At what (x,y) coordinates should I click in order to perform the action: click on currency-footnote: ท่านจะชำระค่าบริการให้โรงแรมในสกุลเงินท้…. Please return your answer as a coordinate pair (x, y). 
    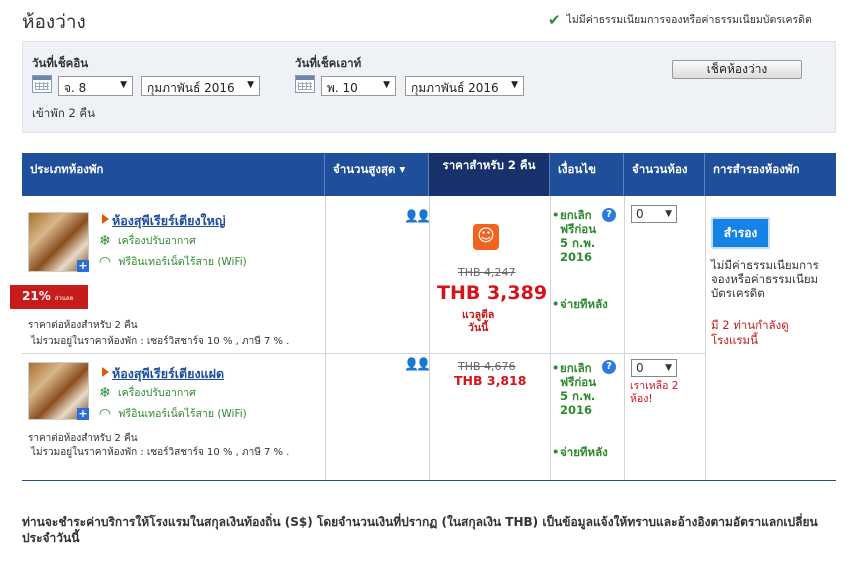
    Looking at the image, I should click on (420, 530).